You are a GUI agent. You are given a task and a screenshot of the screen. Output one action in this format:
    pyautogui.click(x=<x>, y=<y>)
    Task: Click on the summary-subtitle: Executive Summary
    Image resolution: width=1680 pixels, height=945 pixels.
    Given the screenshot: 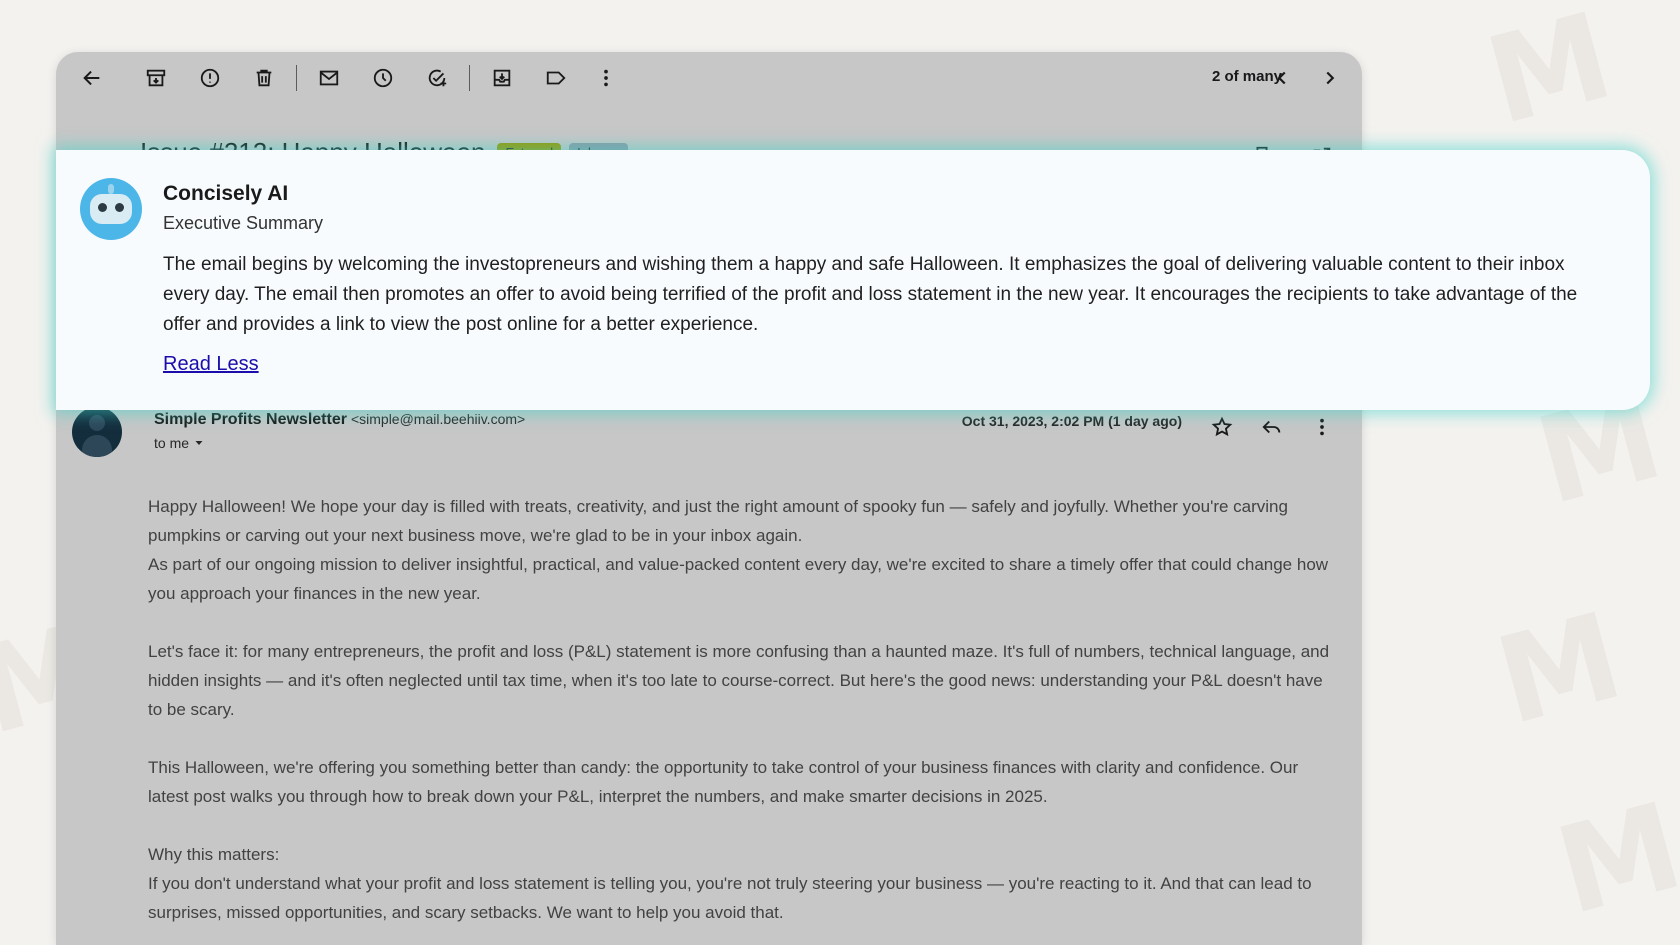 What is the action you would take?
    pyautogui.click(x=243, y=223)
    